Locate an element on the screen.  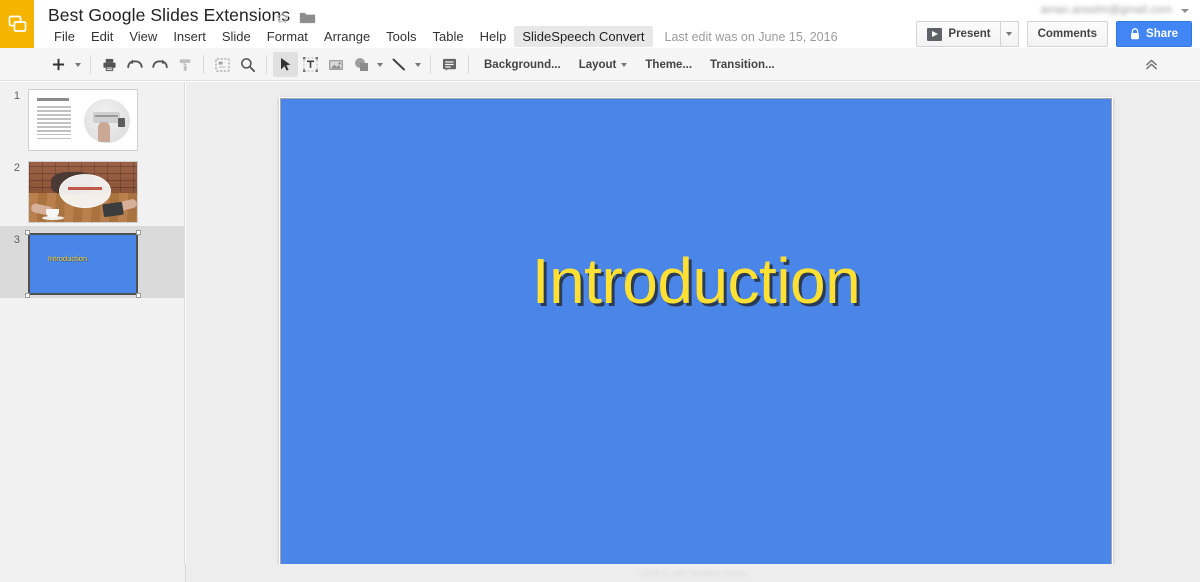
share-button: Share is located at coordinates (1154, 34).